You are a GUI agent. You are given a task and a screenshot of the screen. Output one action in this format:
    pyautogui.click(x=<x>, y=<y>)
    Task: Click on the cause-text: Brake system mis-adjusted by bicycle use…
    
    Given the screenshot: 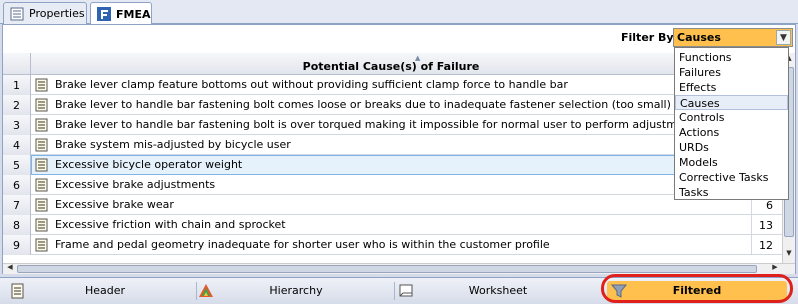 What is the action you would take?
    pyautogui.click(x=173, y=144)
    